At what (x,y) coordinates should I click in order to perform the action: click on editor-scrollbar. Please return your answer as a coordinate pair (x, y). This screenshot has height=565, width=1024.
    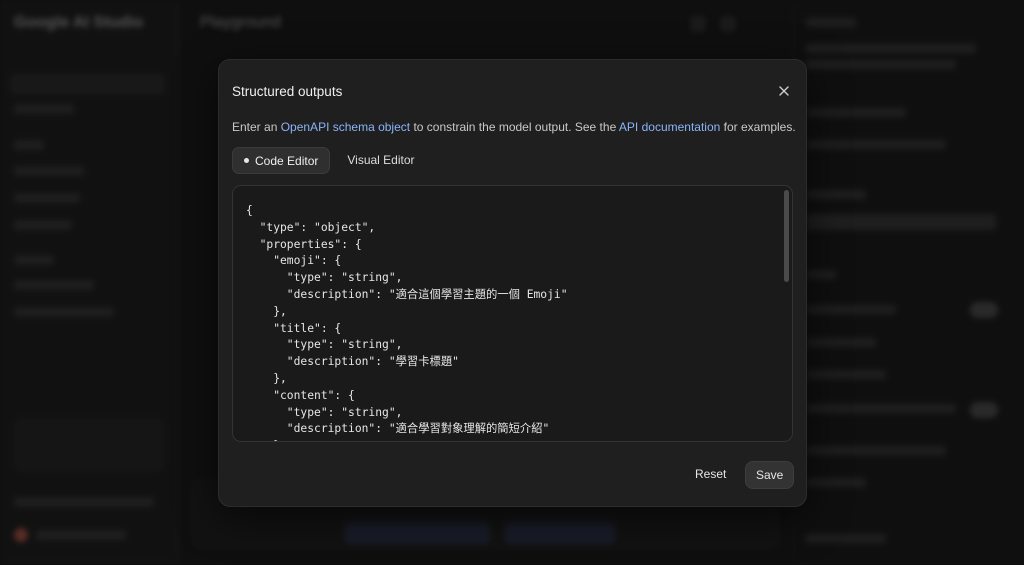
    Looking at the image, I should click on (786, 236).